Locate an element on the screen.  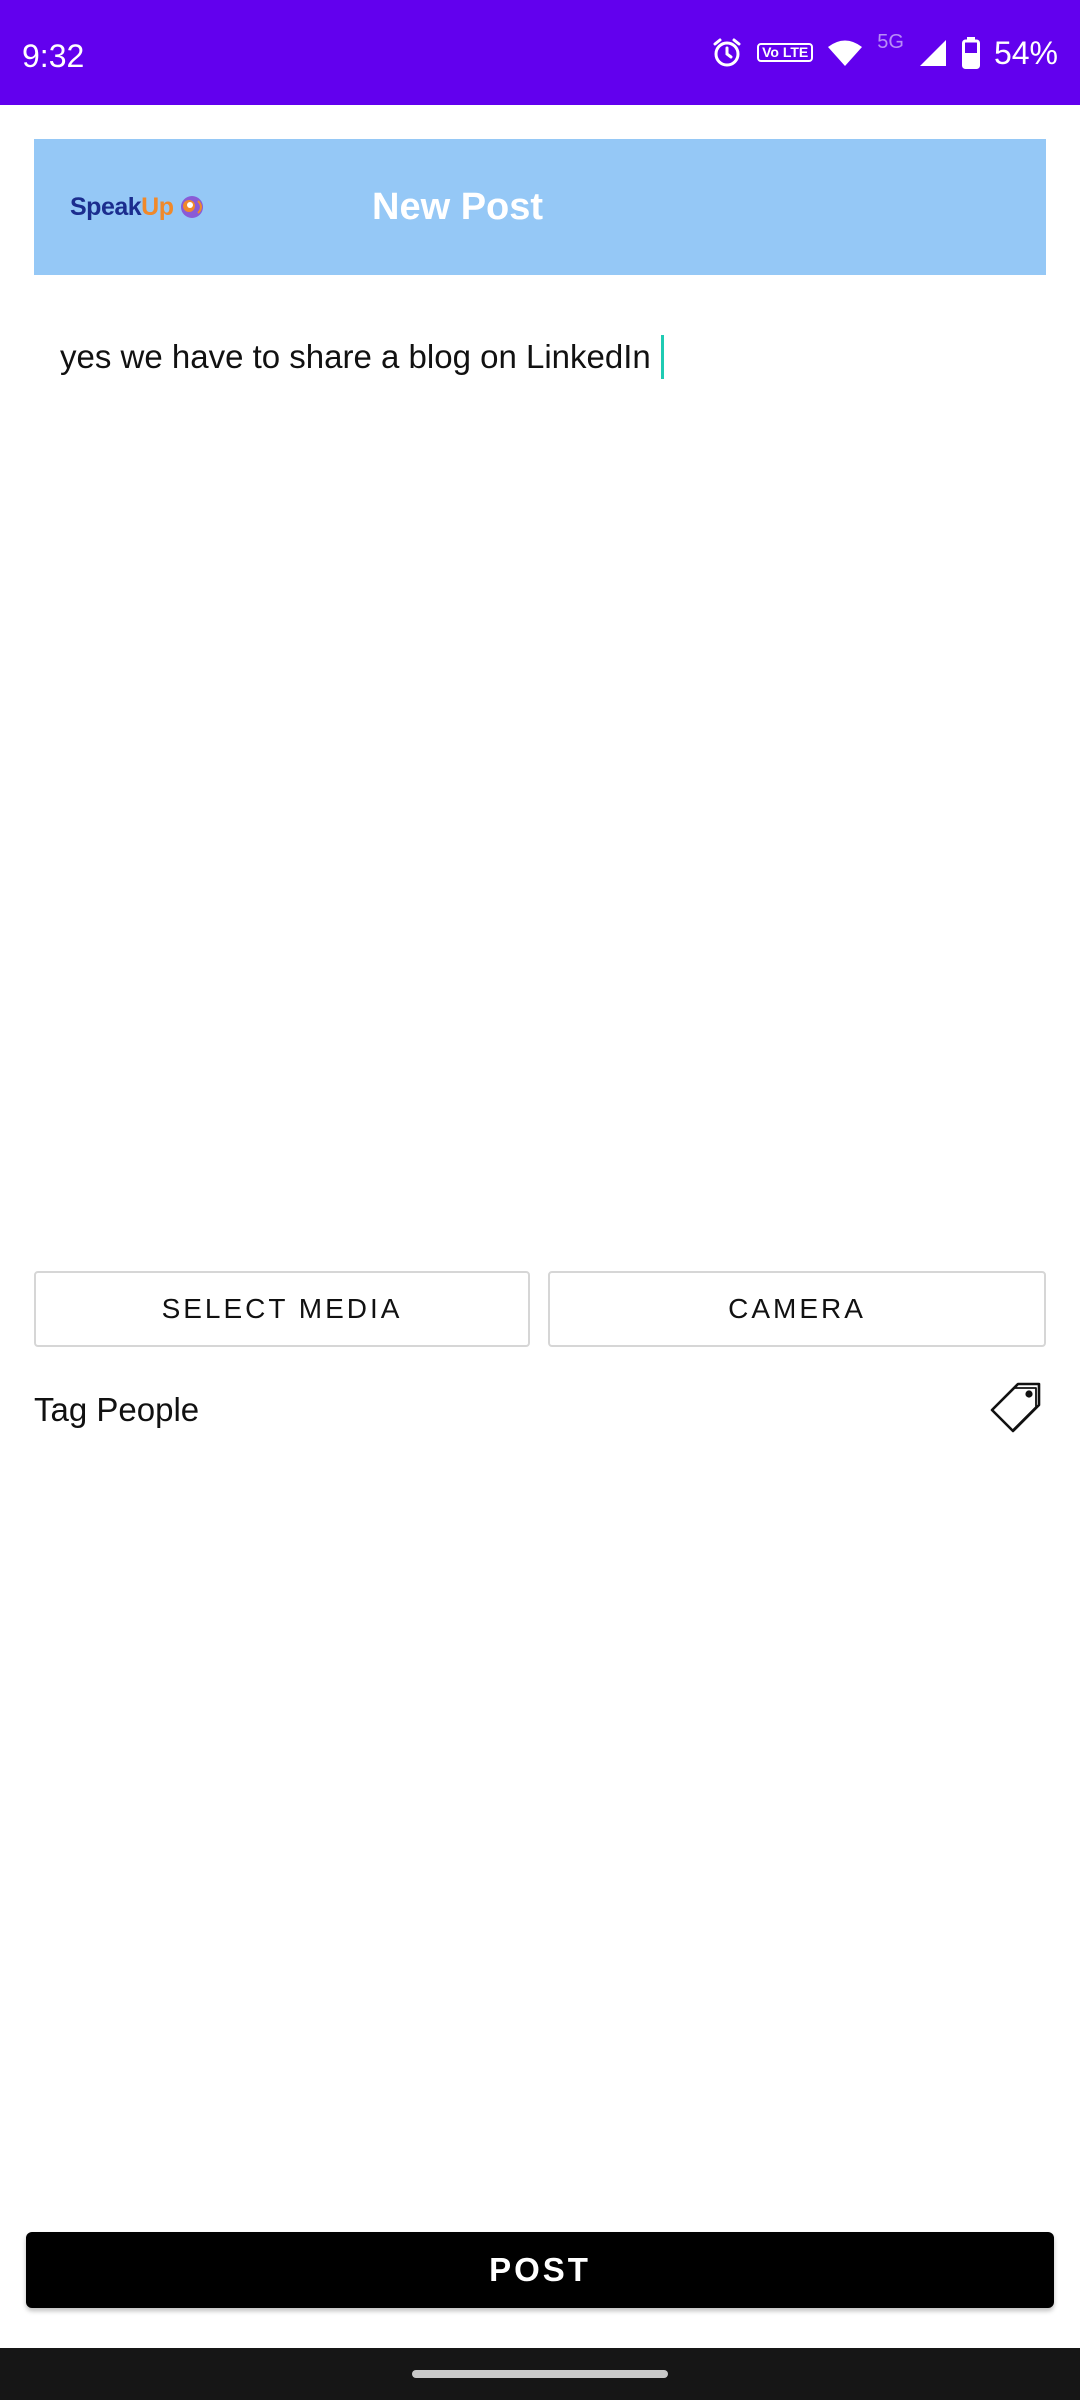
system-nav-bar is located at coordinates (540, 2374).